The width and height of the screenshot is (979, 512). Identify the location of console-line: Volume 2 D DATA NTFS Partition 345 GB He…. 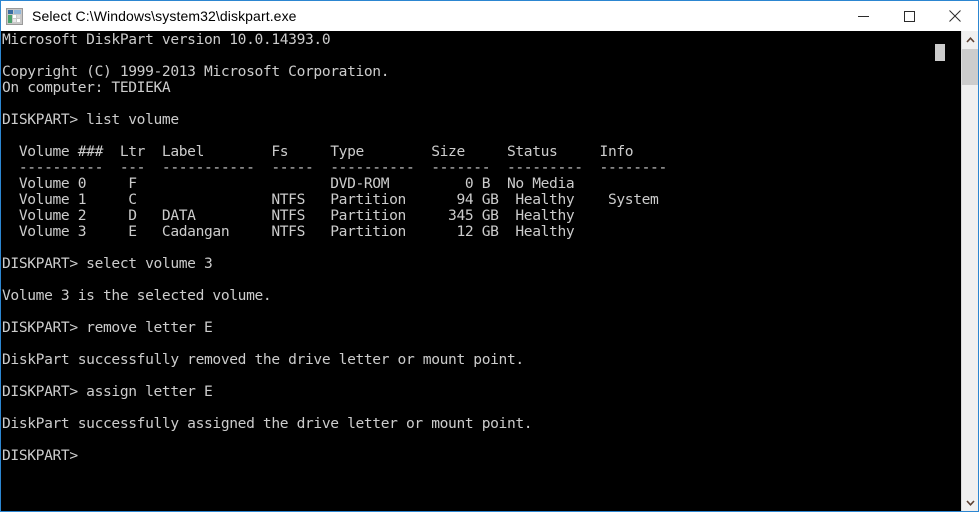
(288, 215).